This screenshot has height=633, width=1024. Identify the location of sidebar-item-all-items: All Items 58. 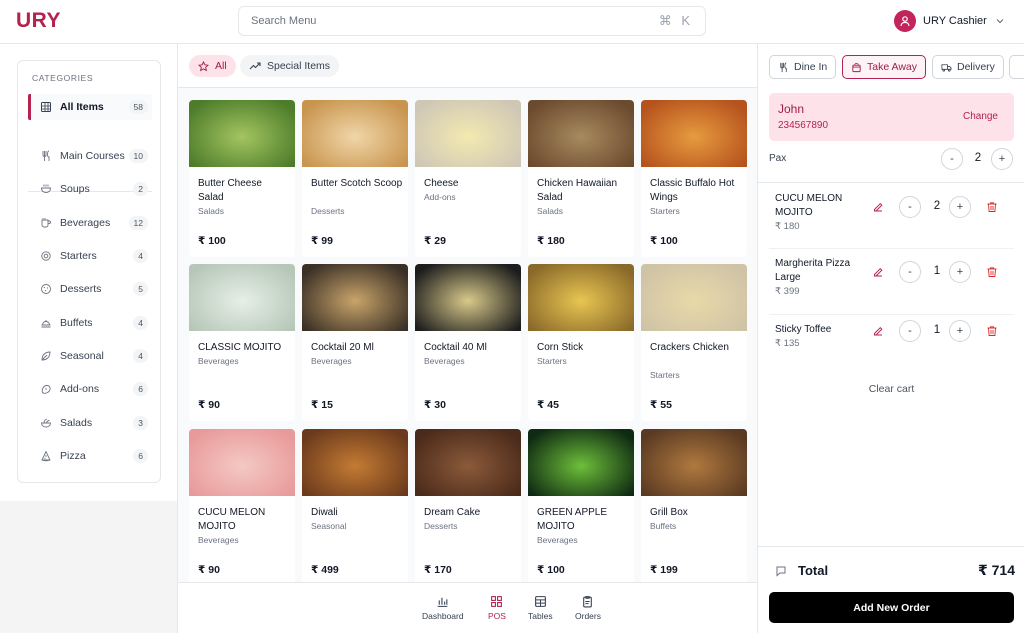
(90, 107).